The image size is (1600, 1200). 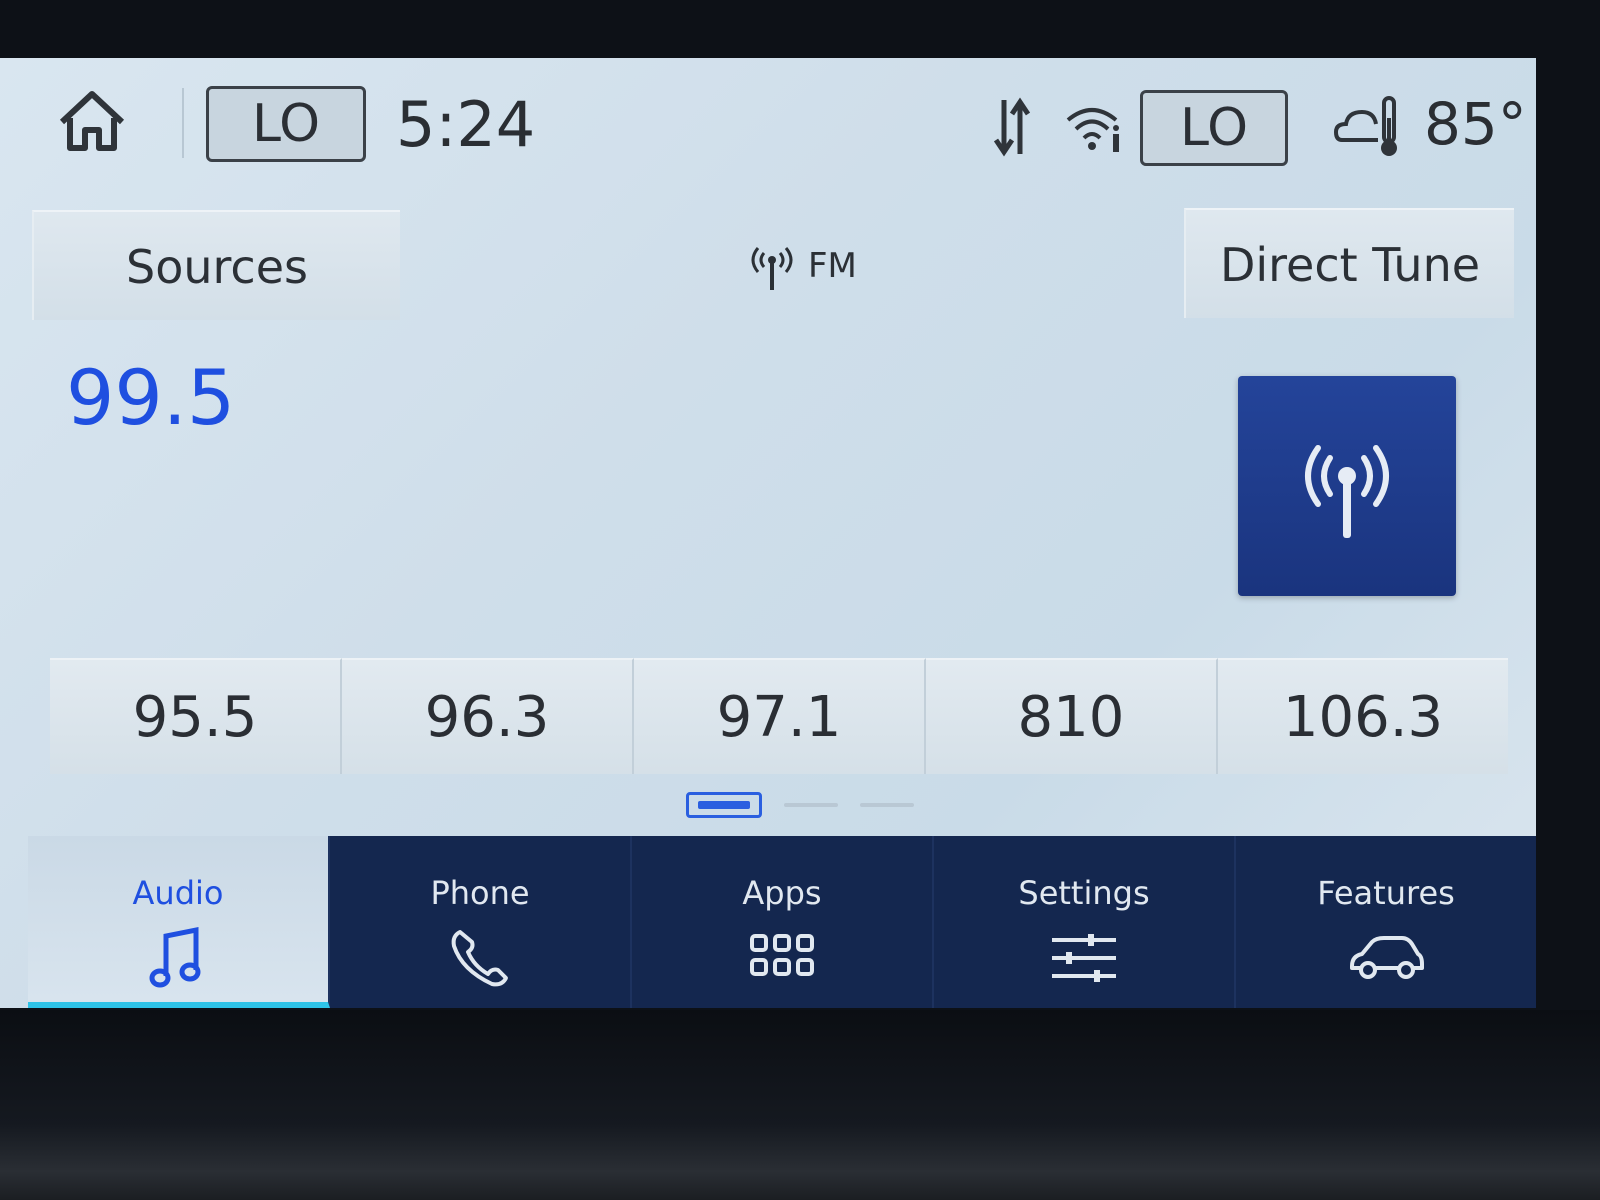 What do you see at coordinates (768, 123) in the screenshot?
I see `status-bar: LO 5:24 LO 85°` at bounding box center [768, 123].